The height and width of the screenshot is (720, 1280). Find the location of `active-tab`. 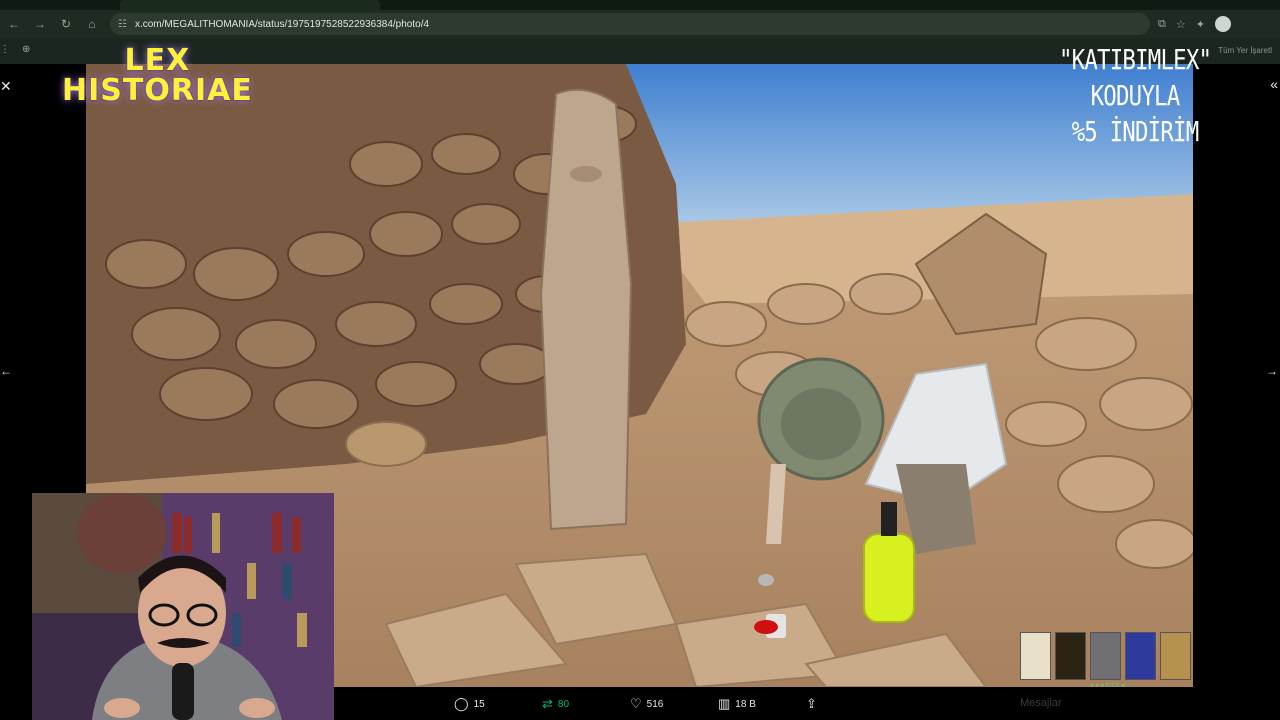

active-tab is located at coordinates (250, 5).